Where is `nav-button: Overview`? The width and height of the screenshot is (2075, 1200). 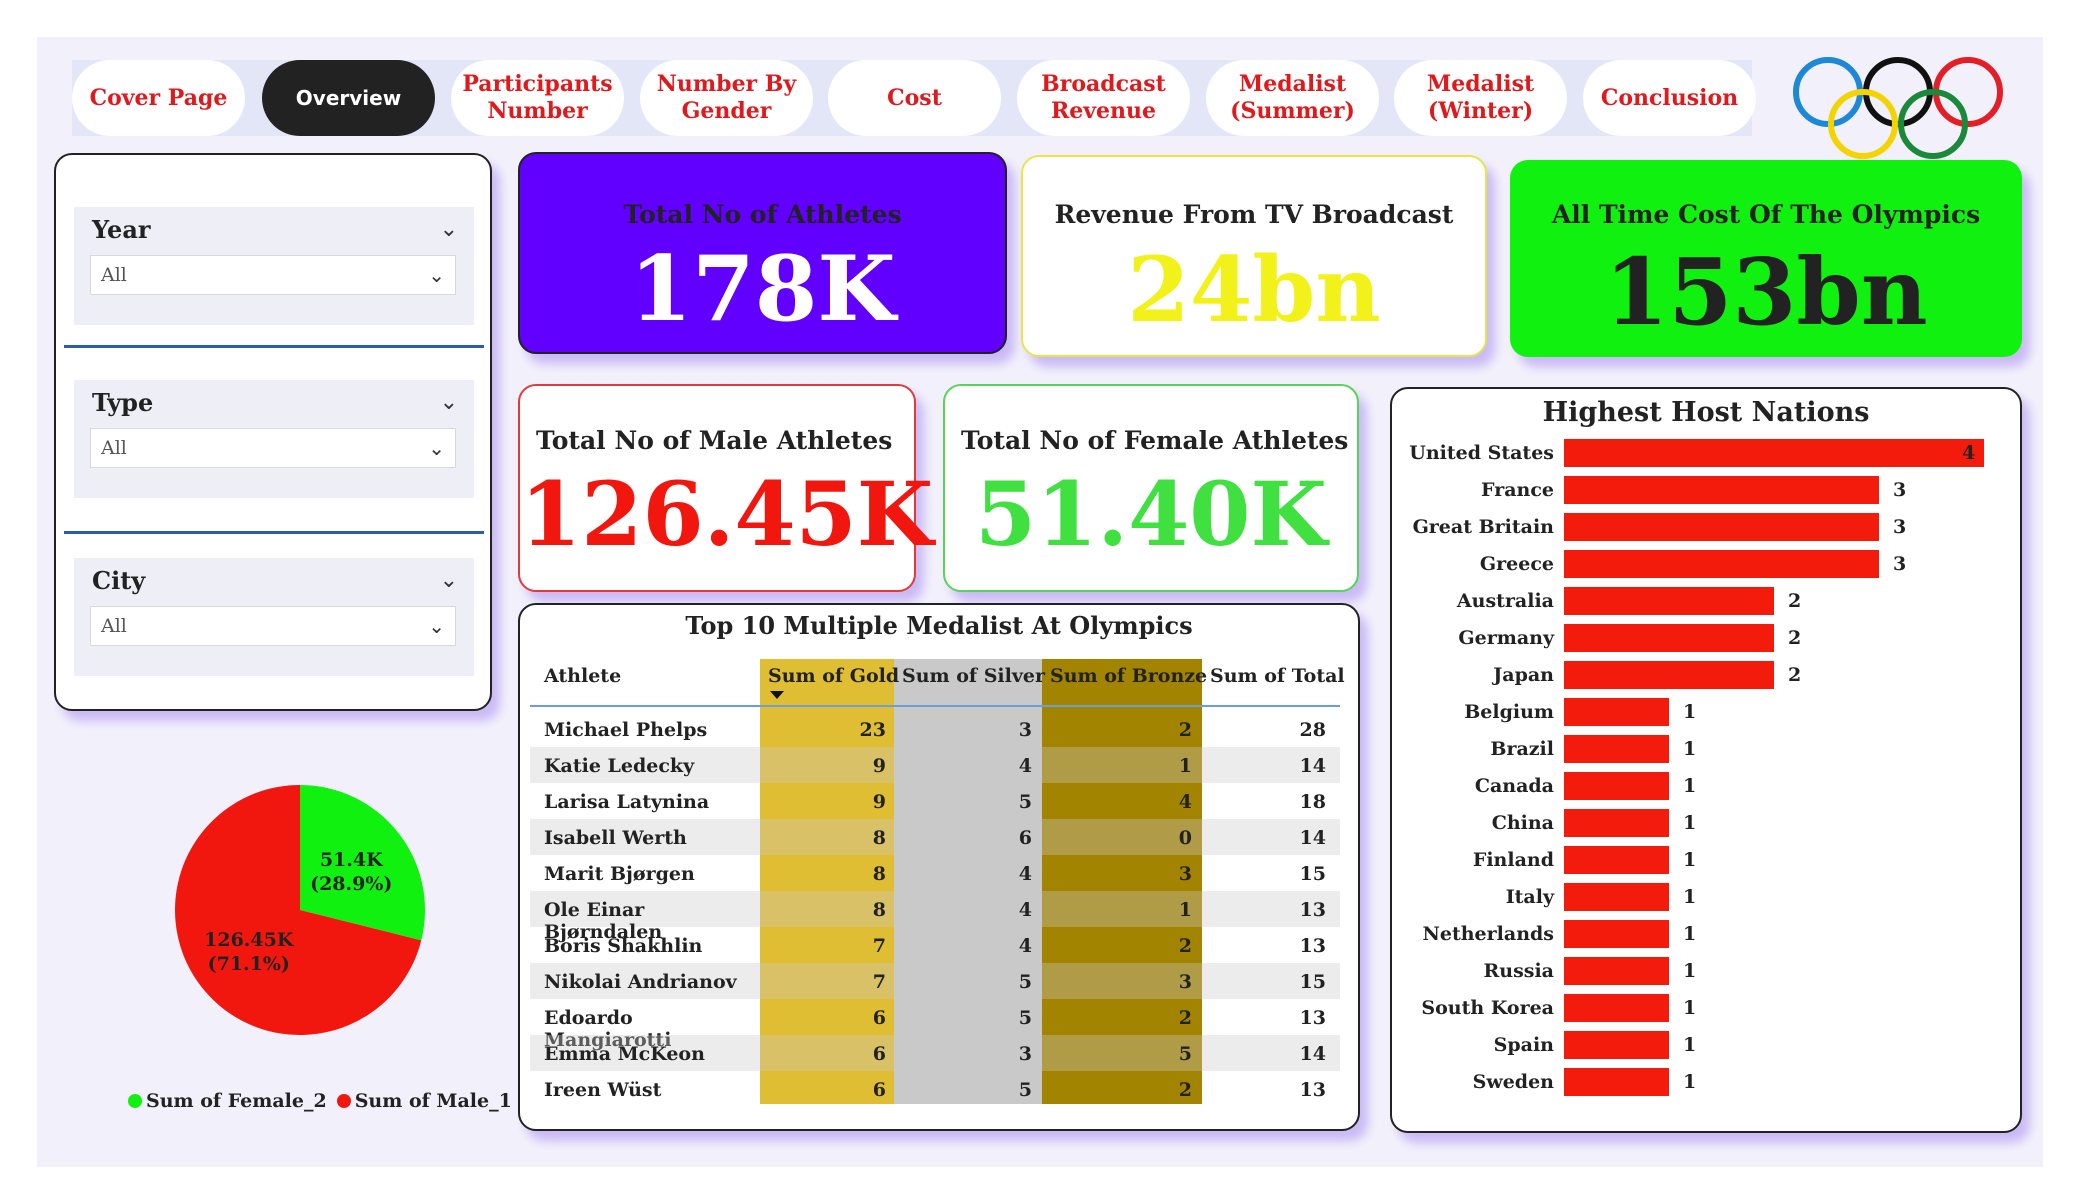 nav-button: Overview is located at coordinates (348, 98).